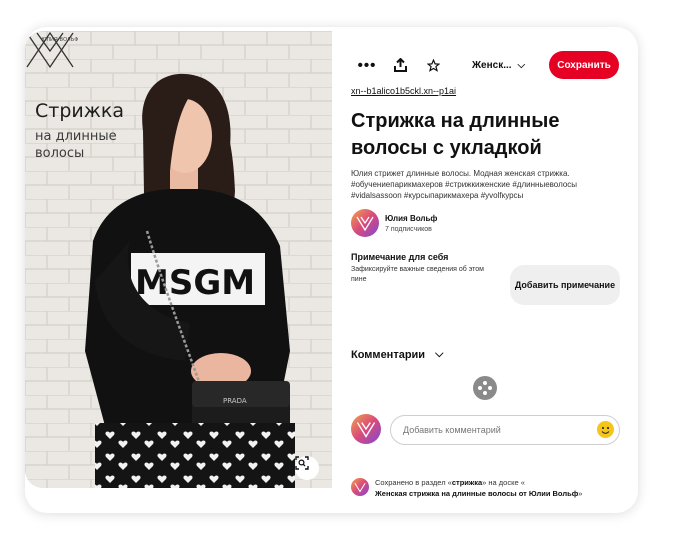 The height and width of the screenshot is (560, 692). What do you see at coordinates (50, 50) in the screenshot?
I see `brand-logo-icon` at bounding box center [50, 50].